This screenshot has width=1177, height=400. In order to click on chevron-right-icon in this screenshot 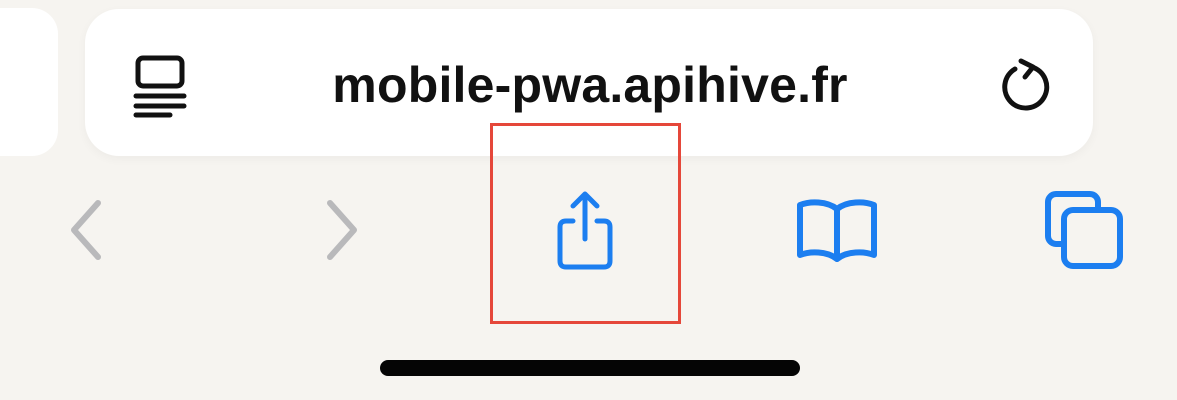, I will do `click(342, 230)`.